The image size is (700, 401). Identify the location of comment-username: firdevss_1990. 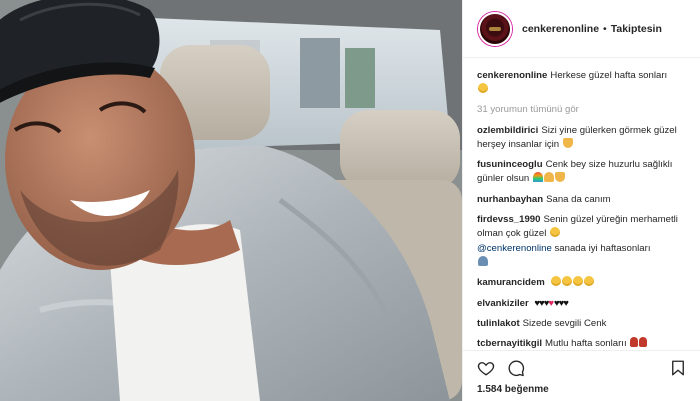
(508, 219).